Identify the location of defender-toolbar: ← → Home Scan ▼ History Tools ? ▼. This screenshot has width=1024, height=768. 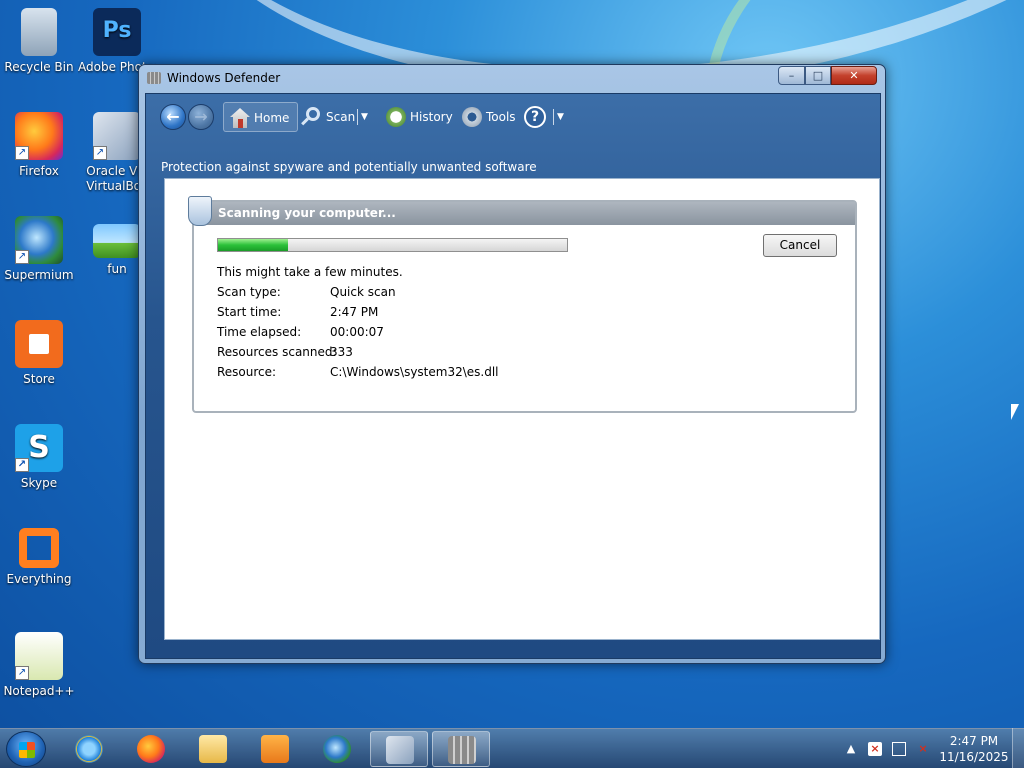
(513, 117).